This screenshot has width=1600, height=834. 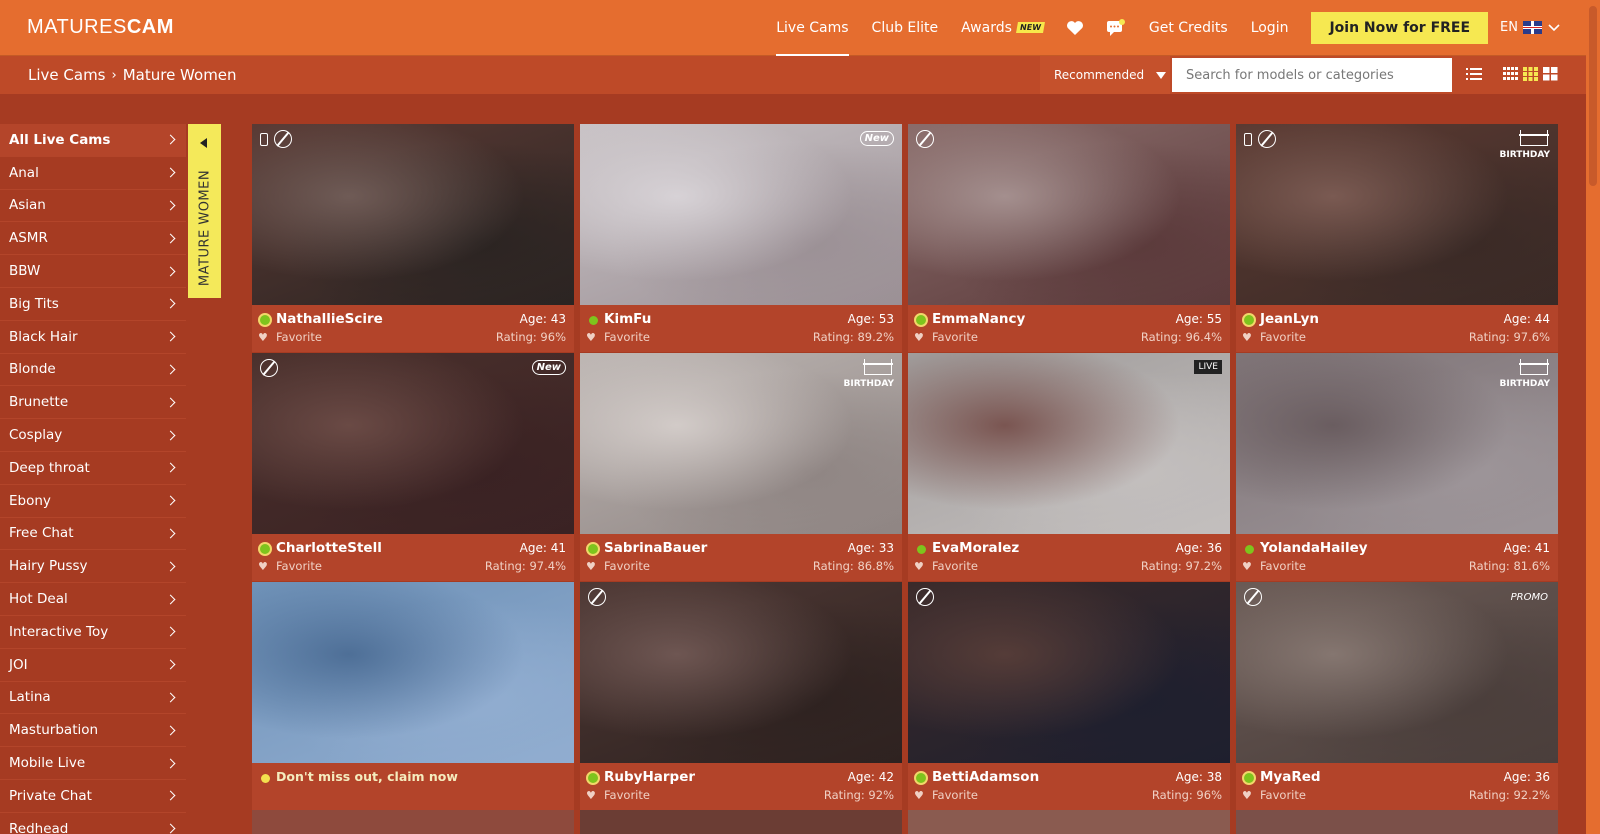 What do you see at coordinates (985, 777) in the screenshot?
I see `model-name: BettiAdamson` at bounding box center [985, 777].